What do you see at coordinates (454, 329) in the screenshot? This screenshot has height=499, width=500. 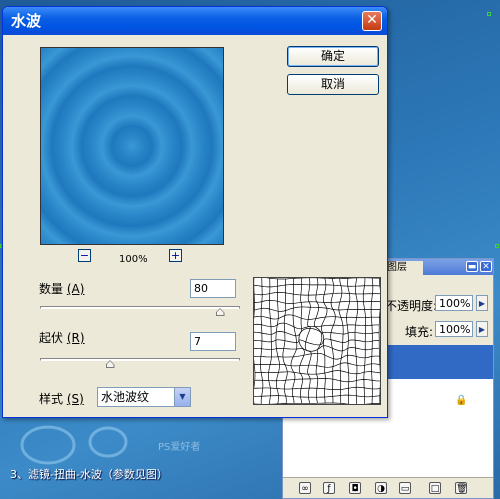 I see `fill-input: 100%` at bounding box center [454, 329].